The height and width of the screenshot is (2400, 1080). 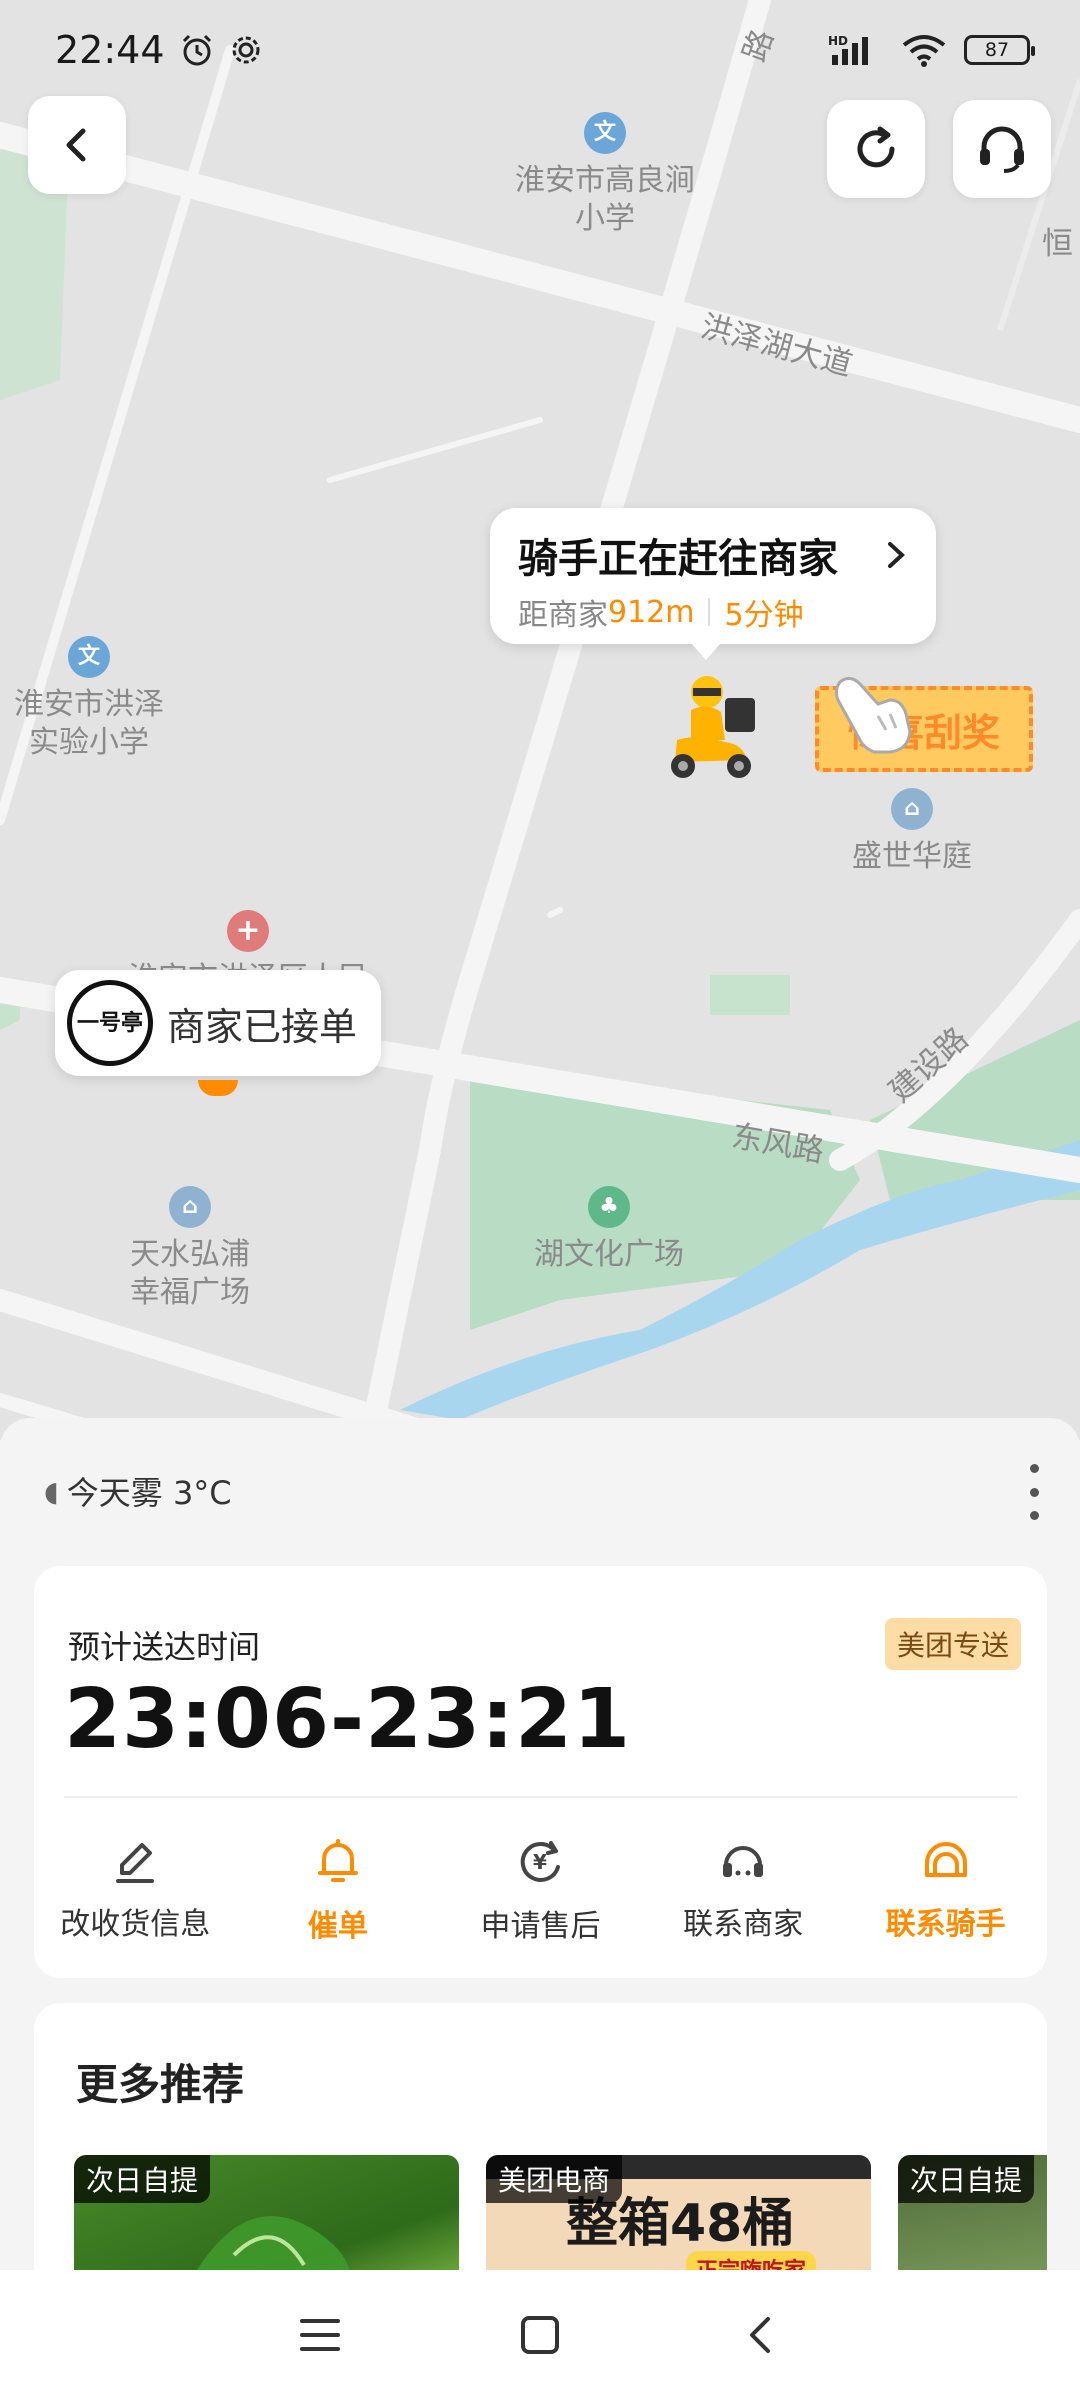 What do you see at coordinates (110, 50) in the screenshot?
I see `status-time: 22:44` at bounding box center [110, 50].